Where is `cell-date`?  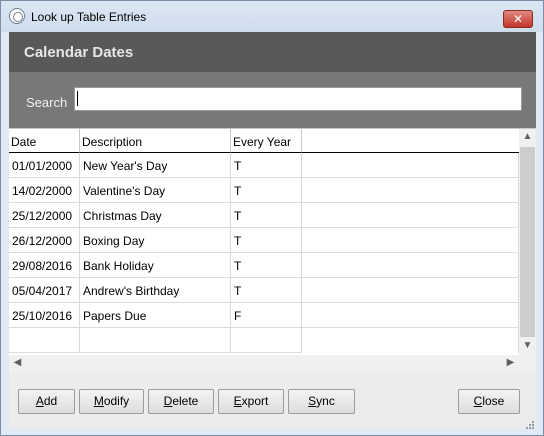
cell-date is located at coordinates (44, 340).